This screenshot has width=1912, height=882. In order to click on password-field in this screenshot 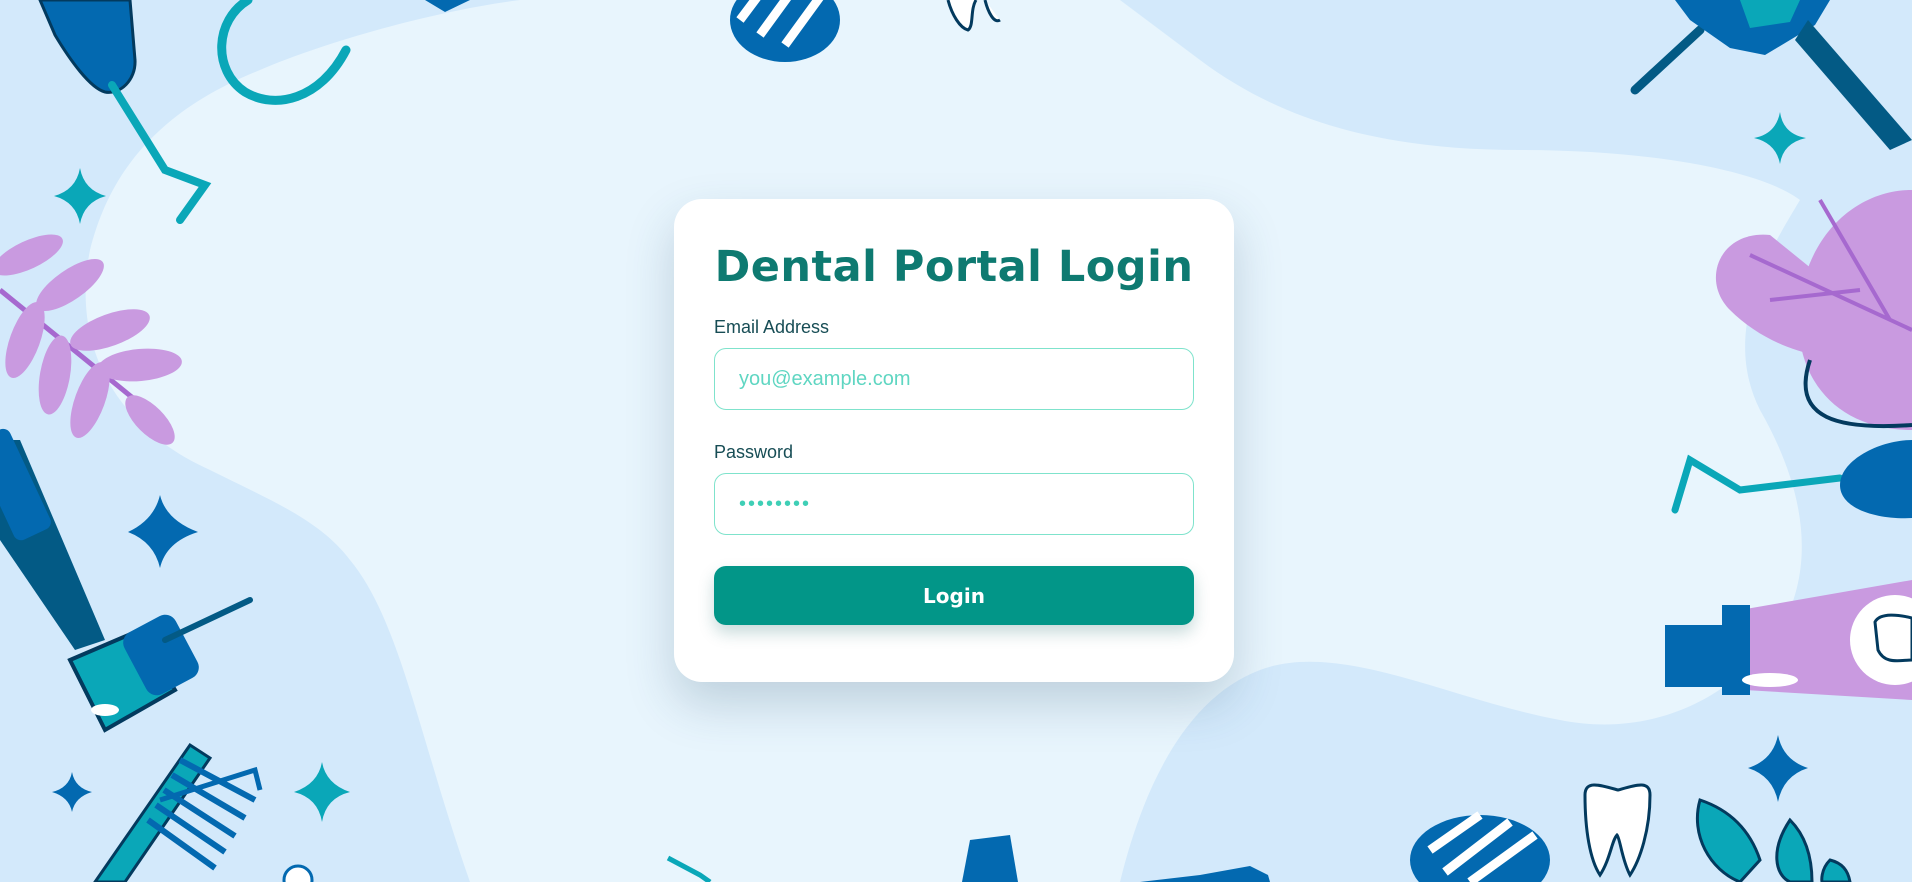, I will do `click(954, 504)`.